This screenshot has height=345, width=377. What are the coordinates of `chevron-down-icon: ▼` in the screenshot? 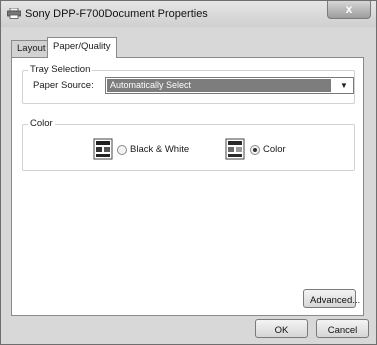 It's located at (344, 85).